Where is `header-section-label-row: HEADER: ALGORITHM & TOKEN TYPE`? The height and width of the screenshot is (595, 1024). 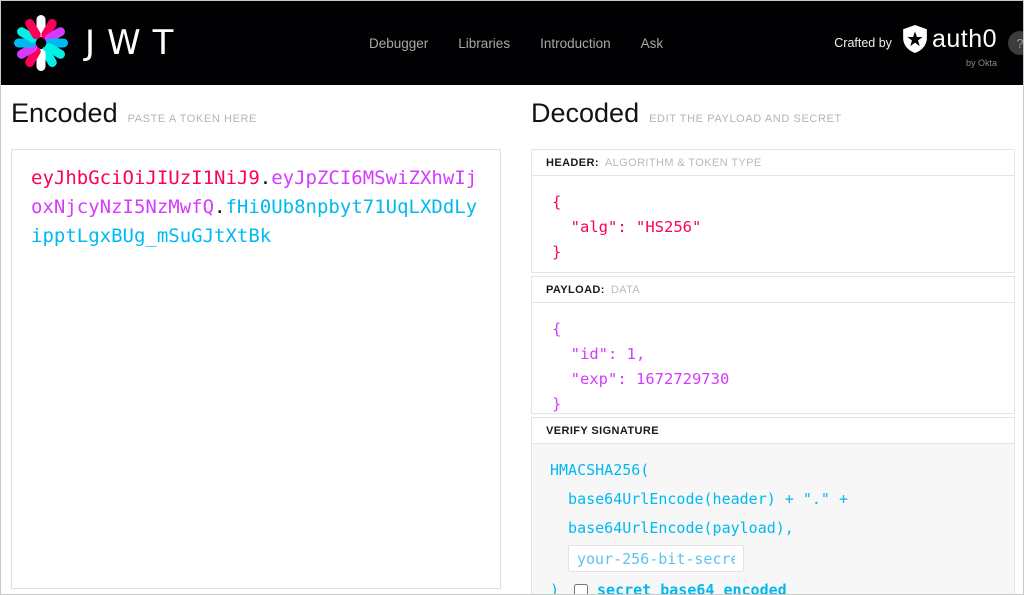 header-section-label-row: HEADER: ALGORITHM & TOKEN TYPE is located at coordinates (773, 163).